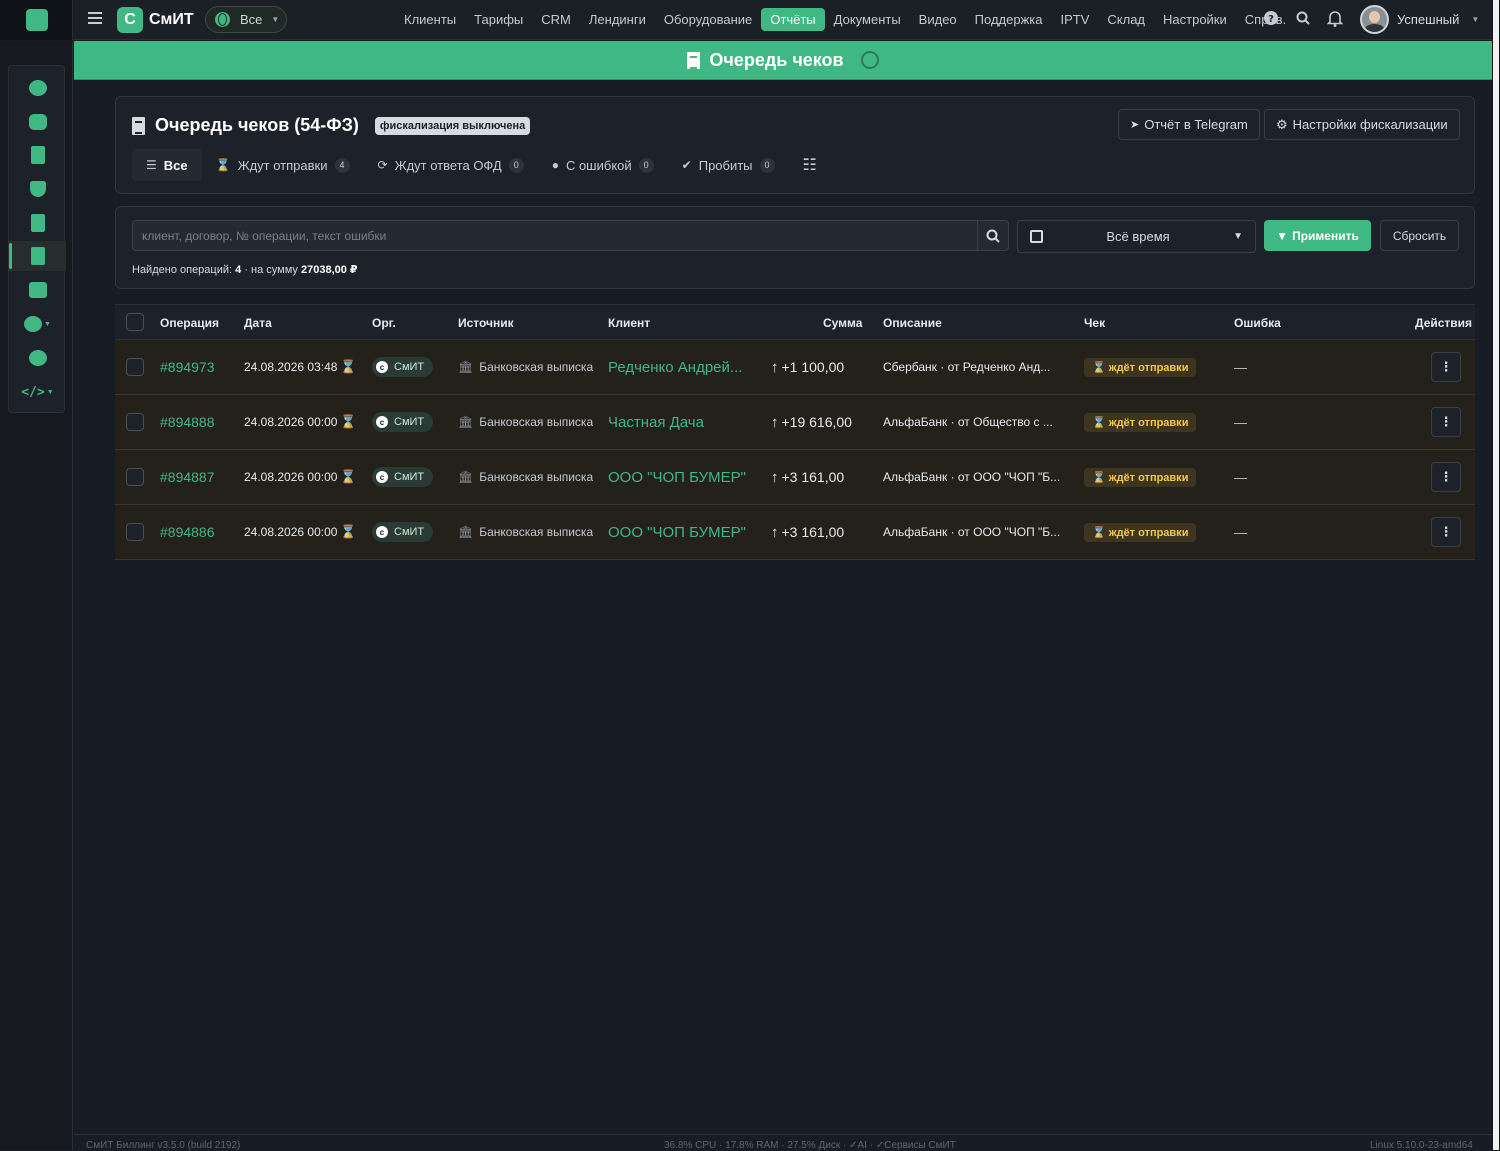 The width and height of the screenshot is (1500, 1151). I want to click on tab-4: ✔ Пробиты 0, so click(728, 165).